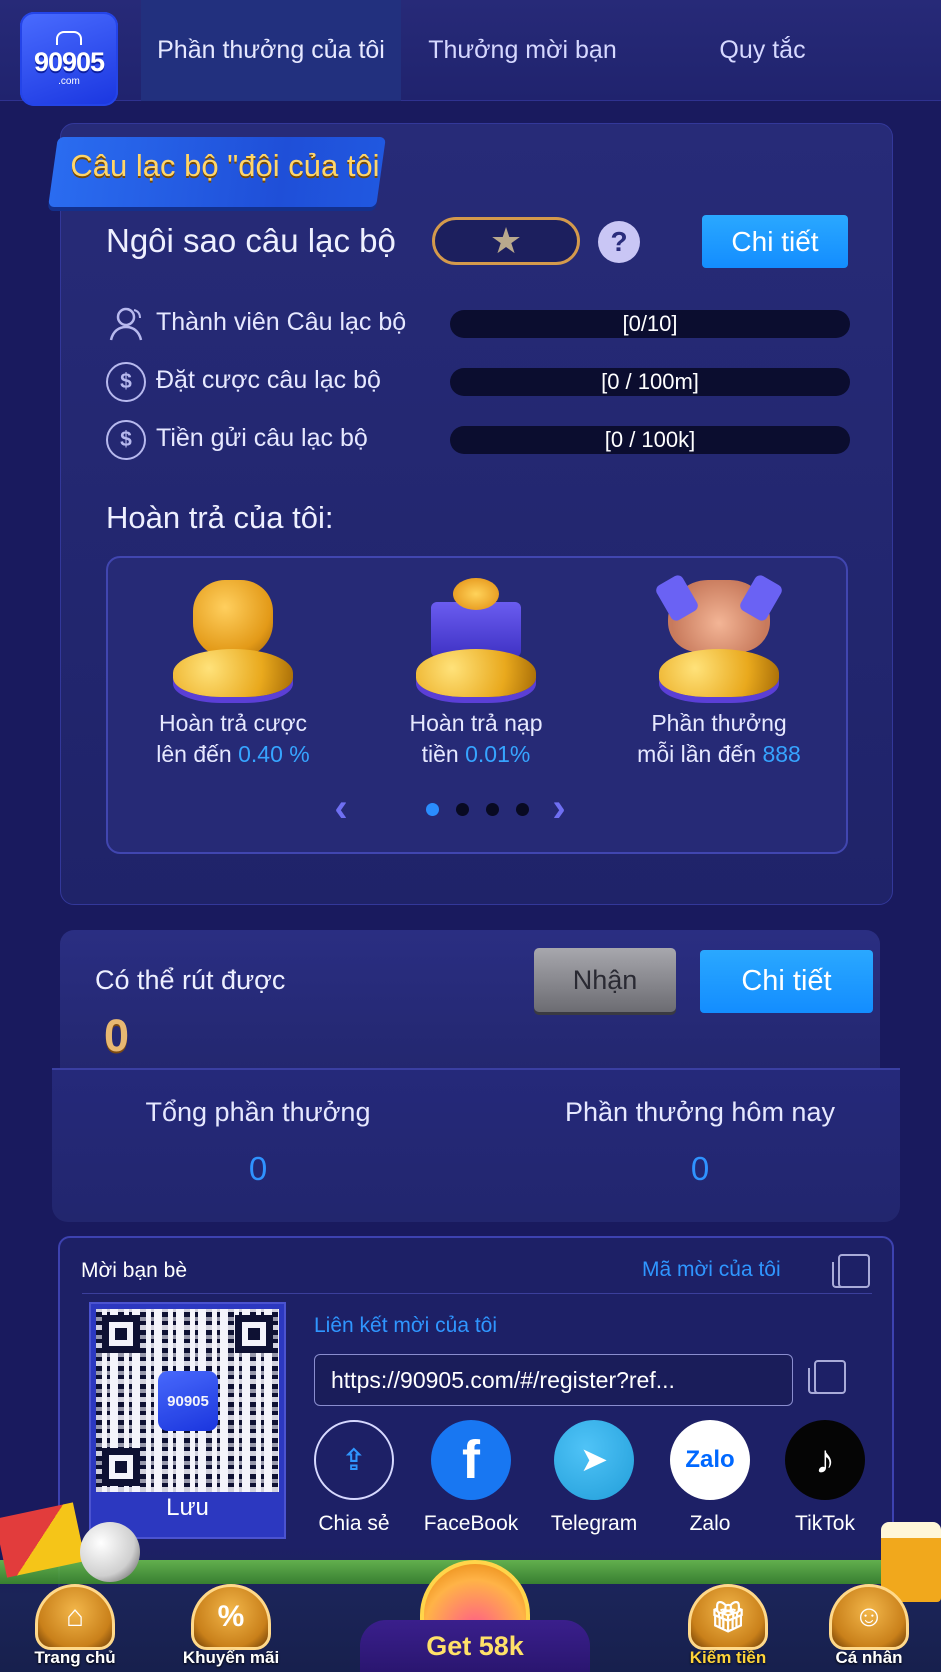  Describe the element at coordinates (728, 1617) in the screenshot. I see `gift-icon: 🎁︎` at that location.